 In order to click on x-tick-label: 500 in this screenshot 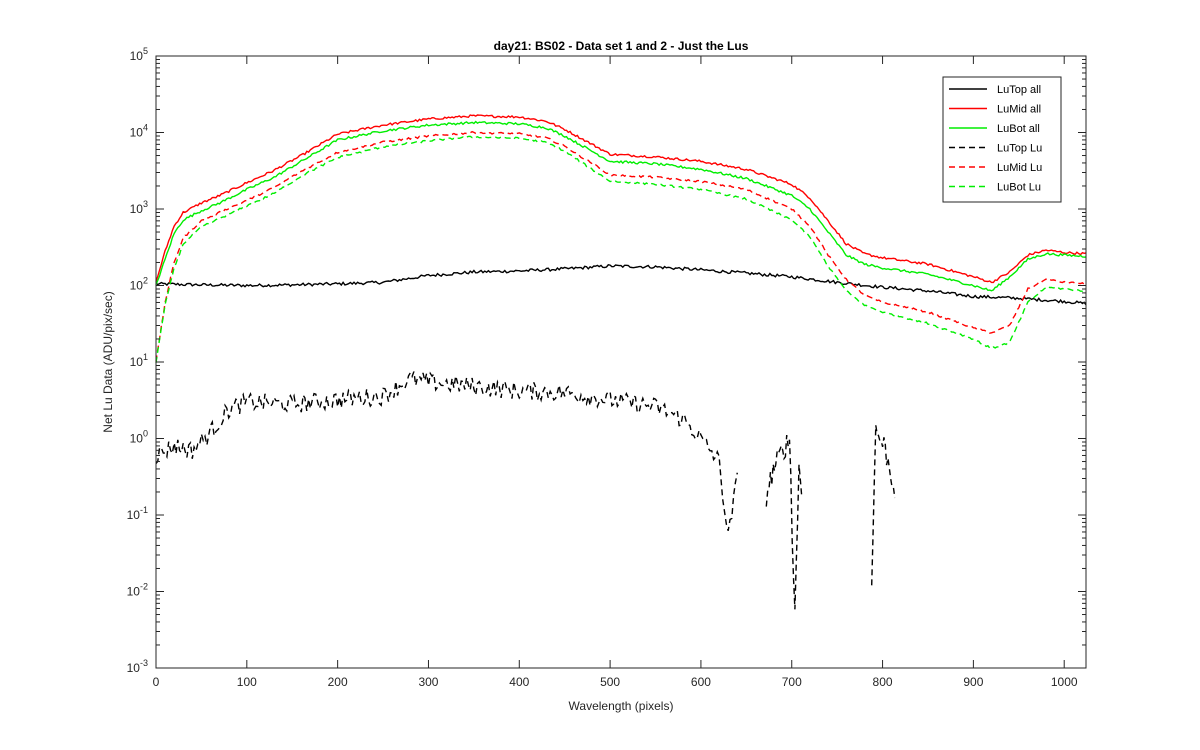, I will do `click(610, 682)`.